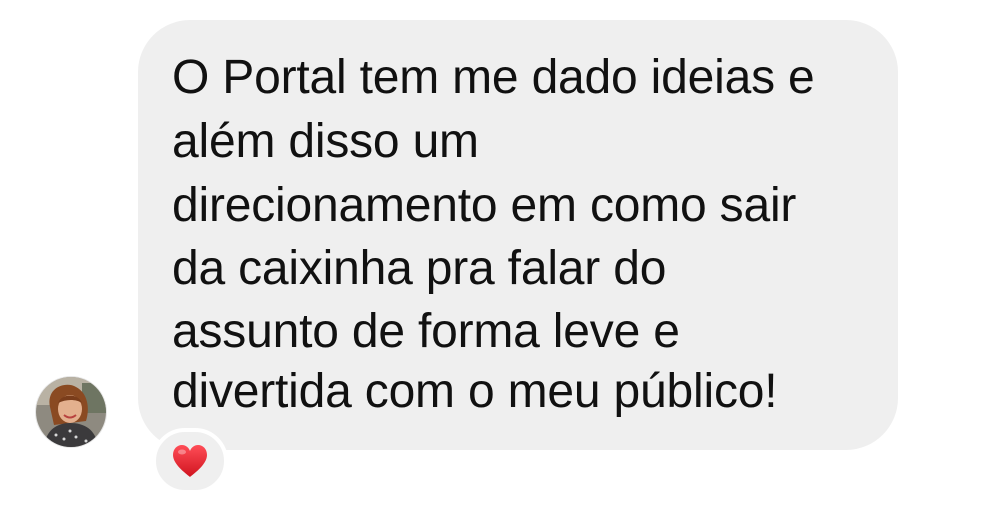  I want to click on heart-icon, so click(190, 461).